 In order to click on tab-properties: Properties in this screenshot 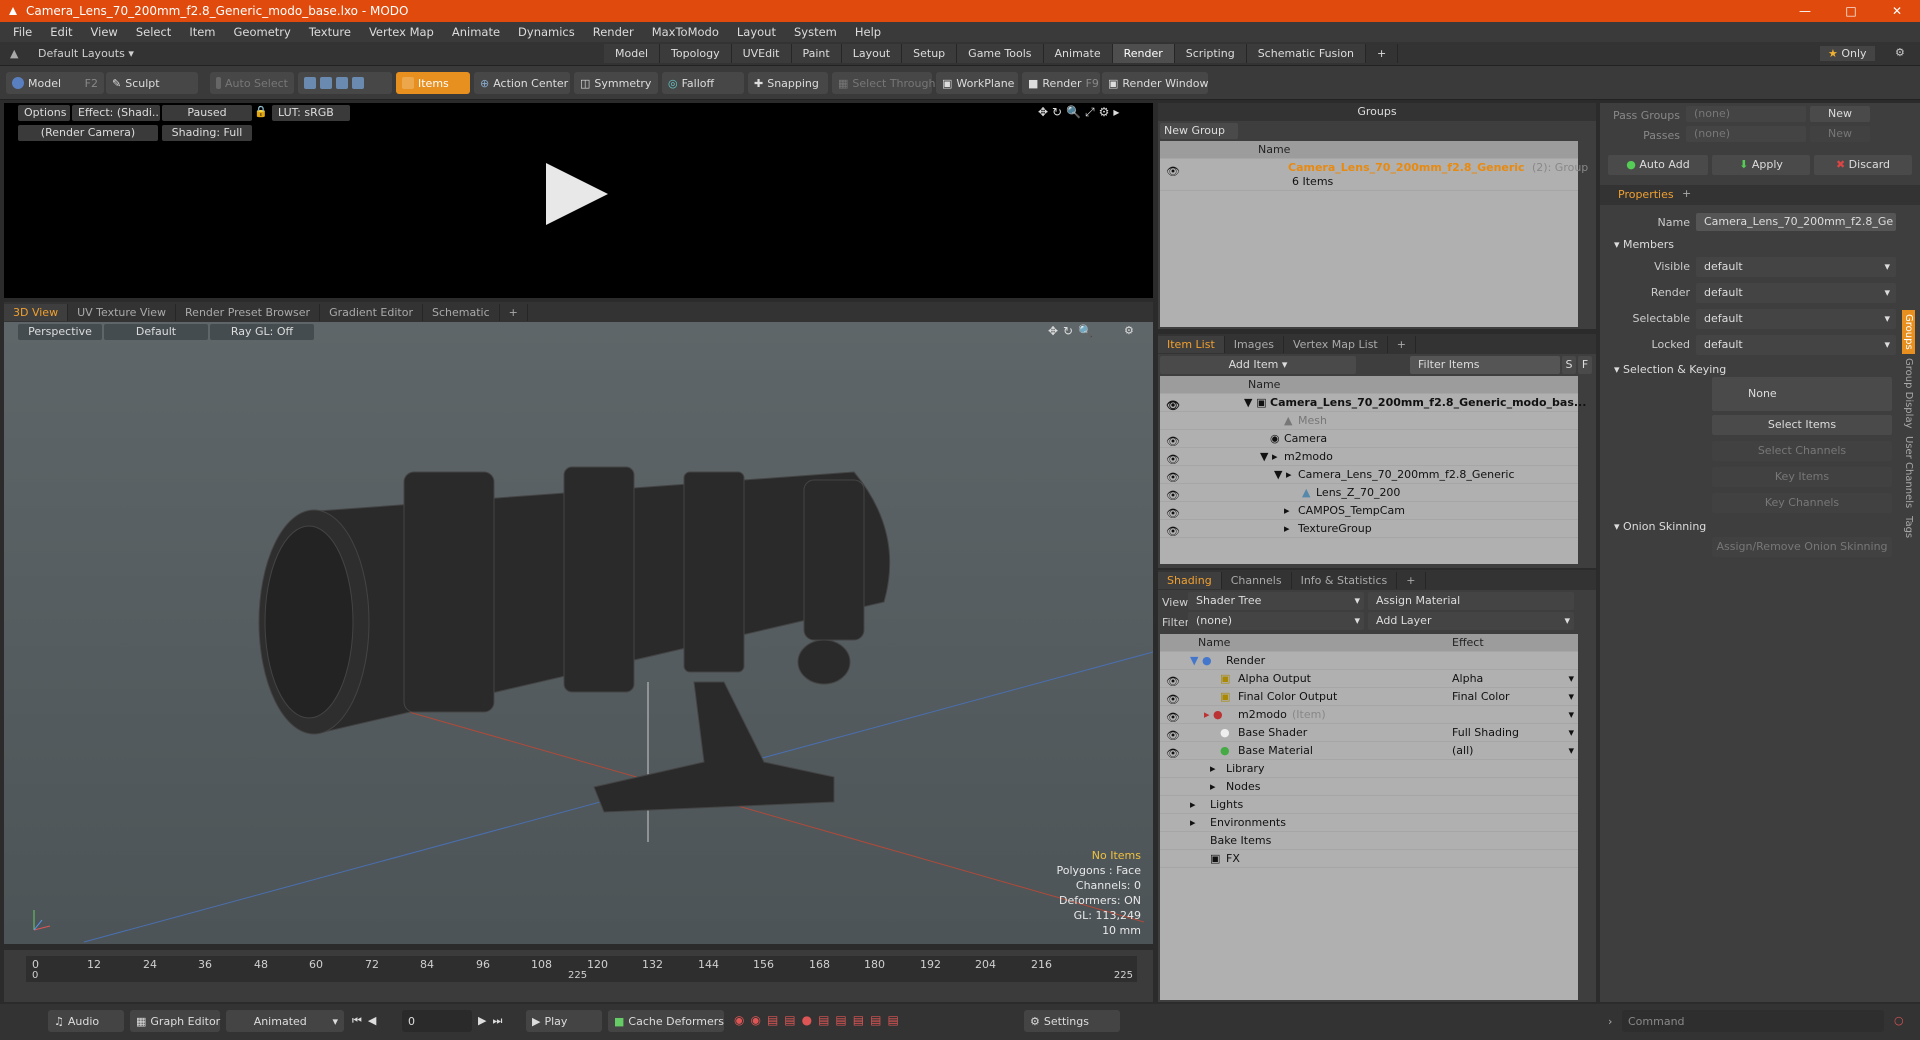, I will do `click(1646, 194)`.